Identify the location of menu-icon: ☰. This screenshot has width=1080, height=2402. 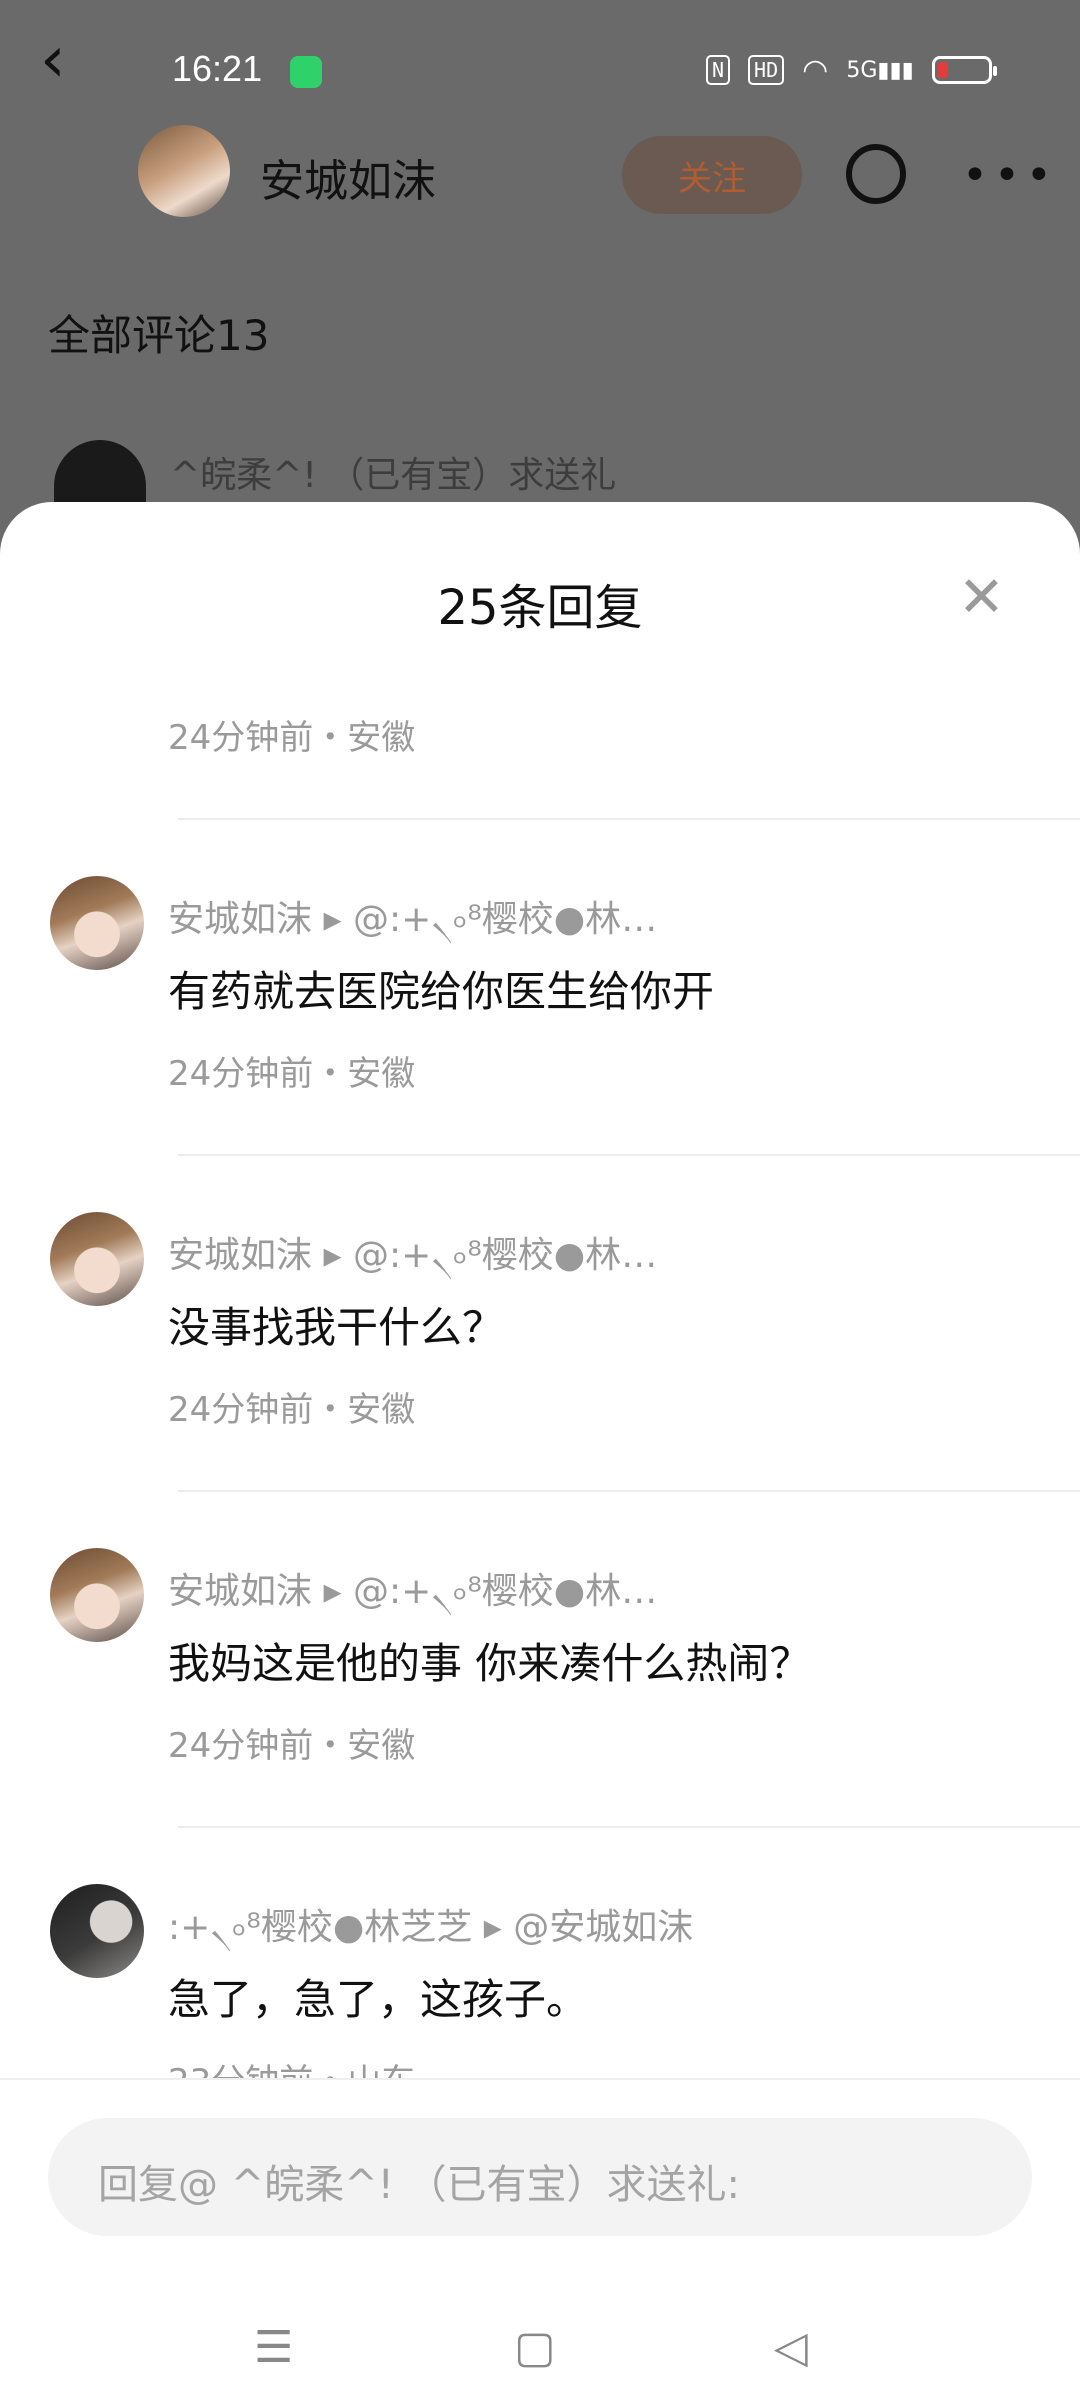
(273, 2347).